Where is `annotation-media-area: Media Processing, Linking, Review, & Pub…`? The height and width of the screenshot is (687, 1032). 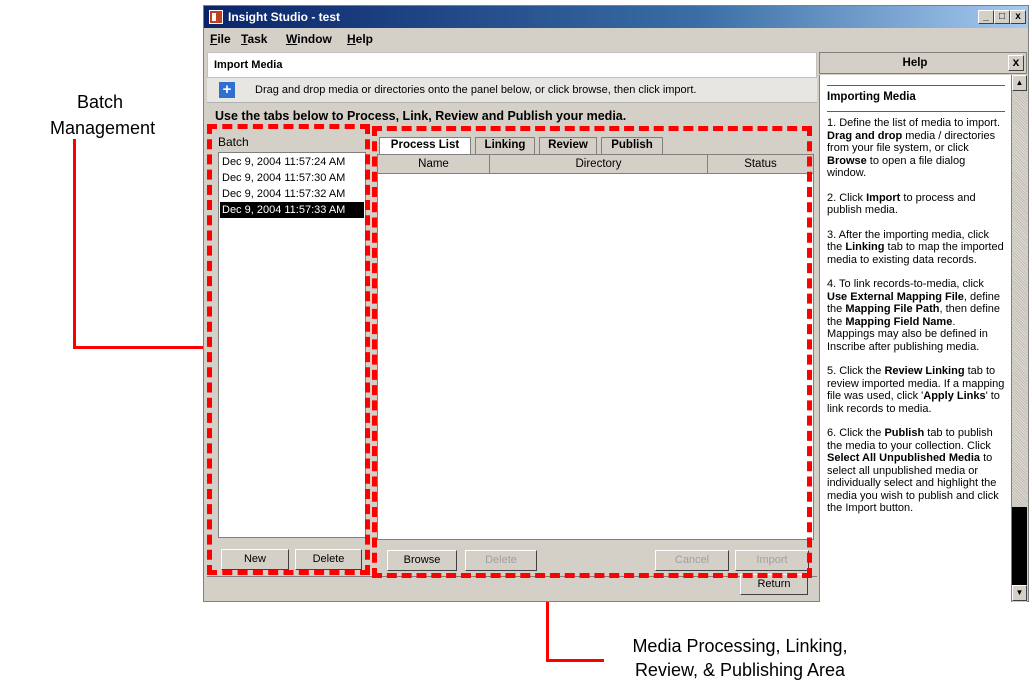 annotation-media-area: Media Processing, Linking, Review, & Pub… is located at coordinates (740, 658).